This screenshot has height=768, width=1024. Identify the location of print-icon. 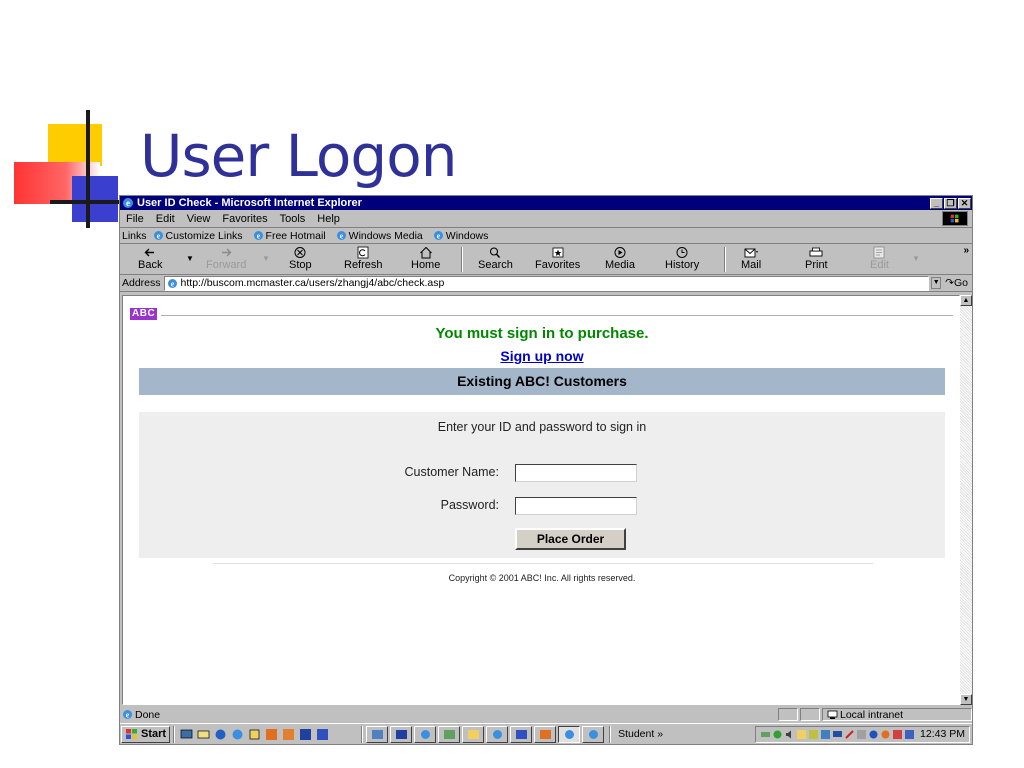
(816, 252).